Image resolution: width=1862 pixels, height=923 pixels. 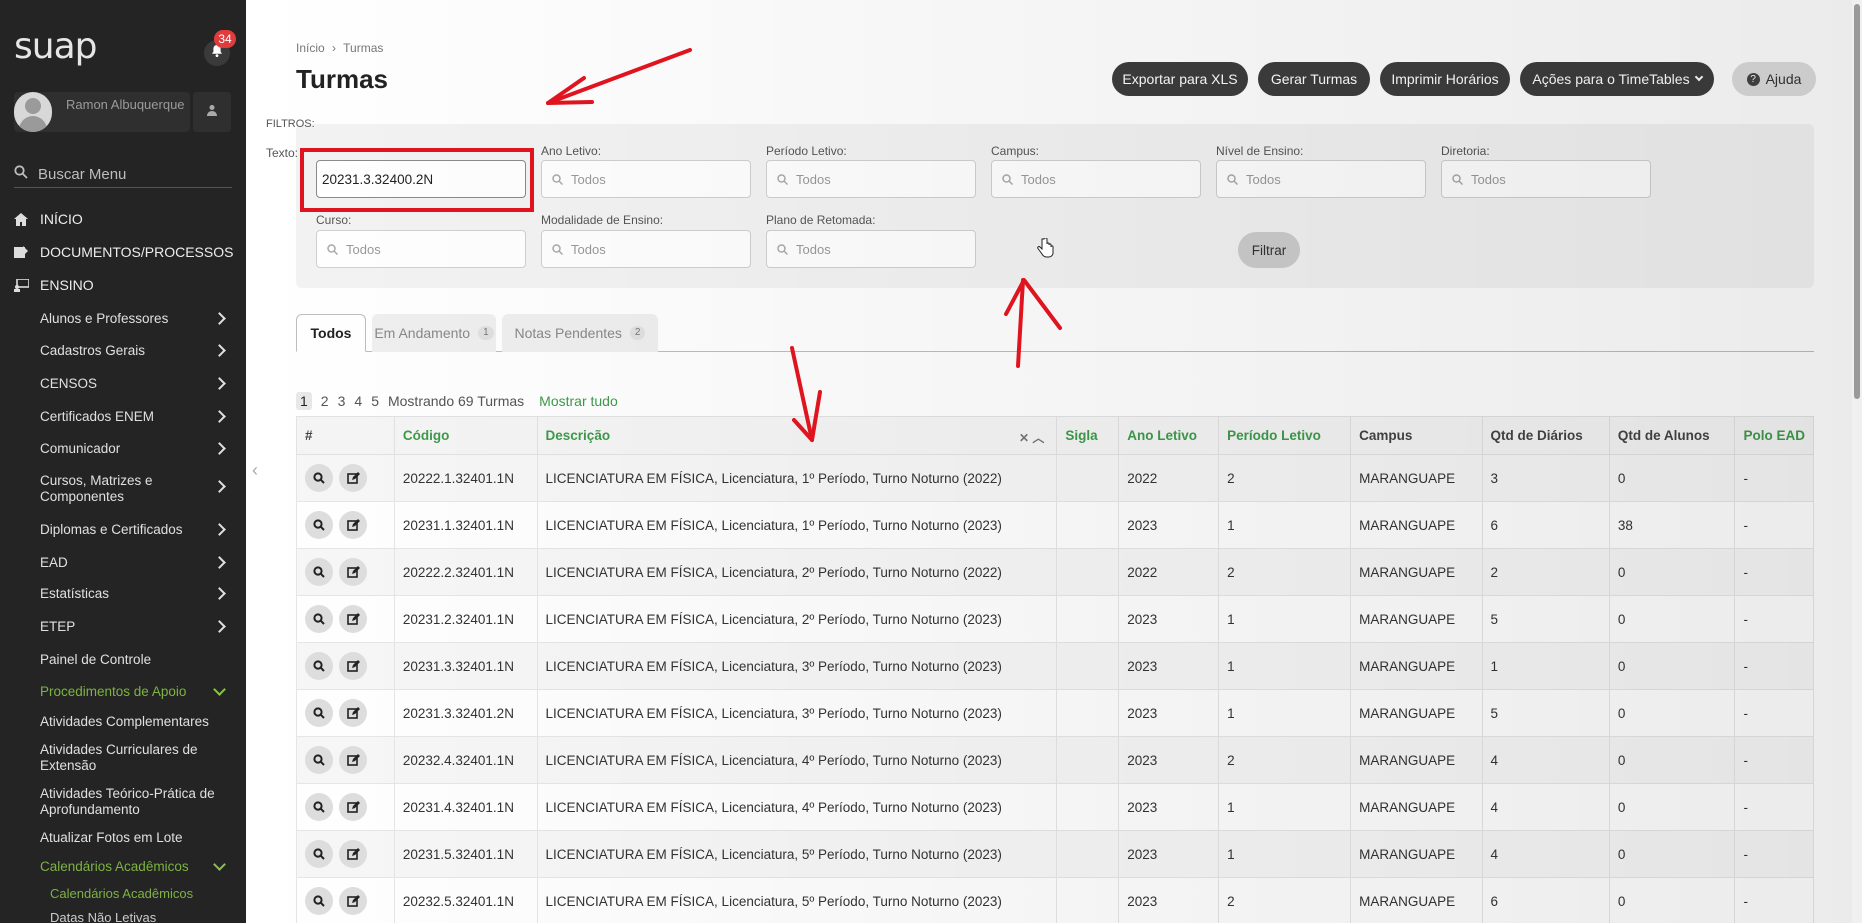 What do you see at coordinates (1088, 435) in the screenshot?
I see `col-sigla: Sigla` at bounding box center [1088, 435].